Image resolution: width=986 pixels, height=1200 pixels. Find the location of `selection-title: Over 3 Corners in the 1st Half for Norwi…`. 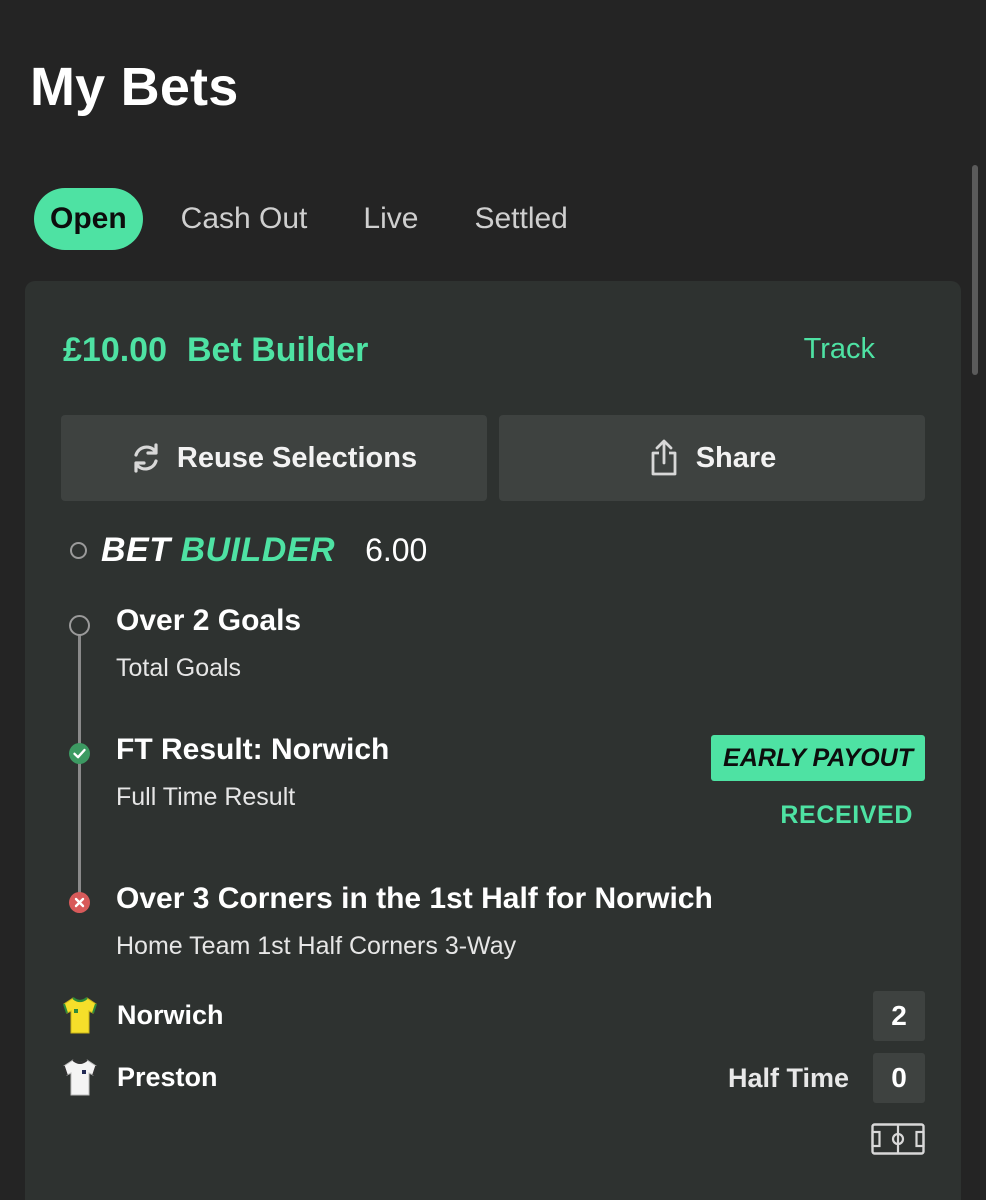

selection-title: Over 3 Corners in the 1st Half for Norwi… is located at coordinates (414, 898).